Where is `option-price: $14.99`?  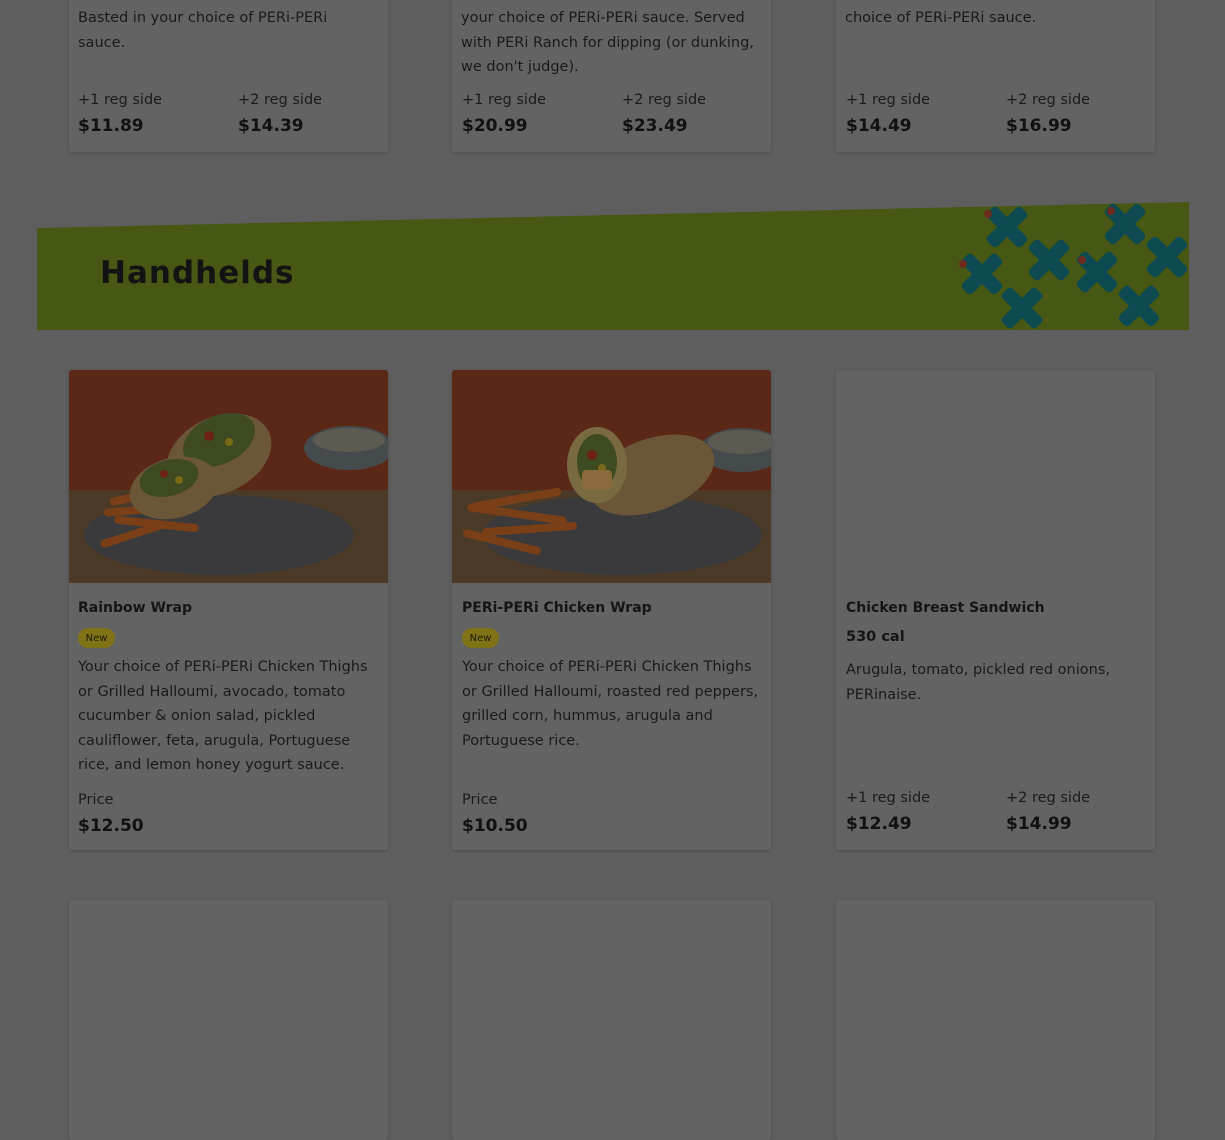
option-price: $14.99 is located at coordinates (1039, 824).